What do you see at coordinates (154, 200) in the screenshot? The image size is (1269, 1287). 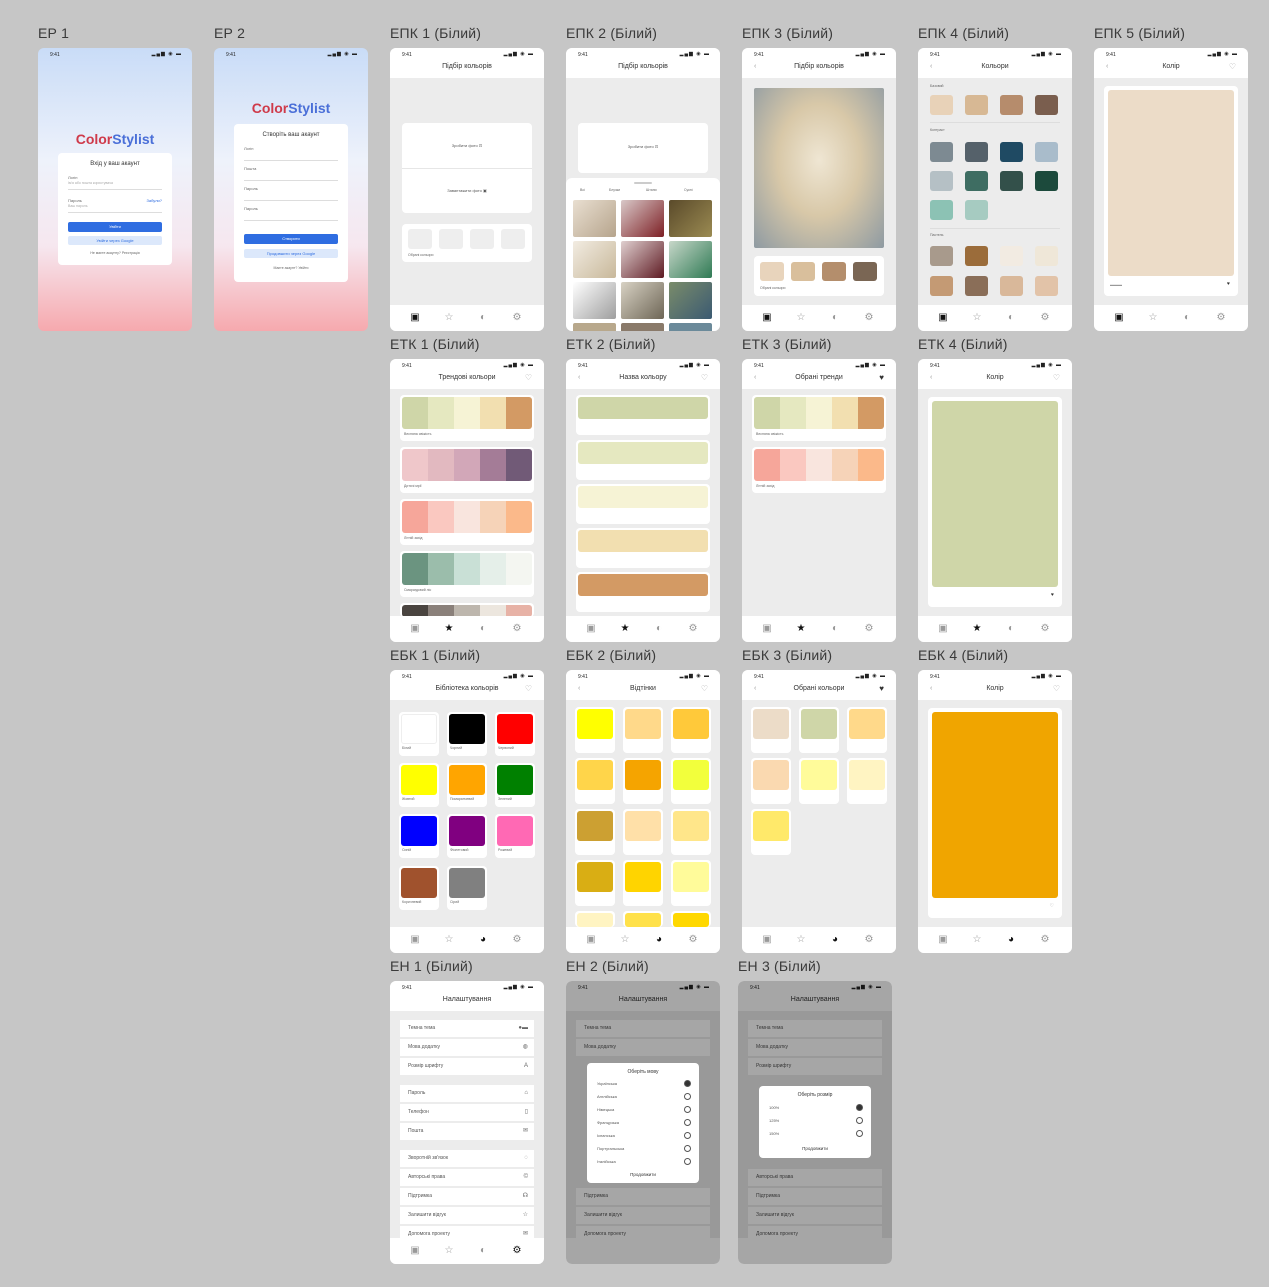 I see `forgot-link: Забули?` at bounding box center [154, 200].